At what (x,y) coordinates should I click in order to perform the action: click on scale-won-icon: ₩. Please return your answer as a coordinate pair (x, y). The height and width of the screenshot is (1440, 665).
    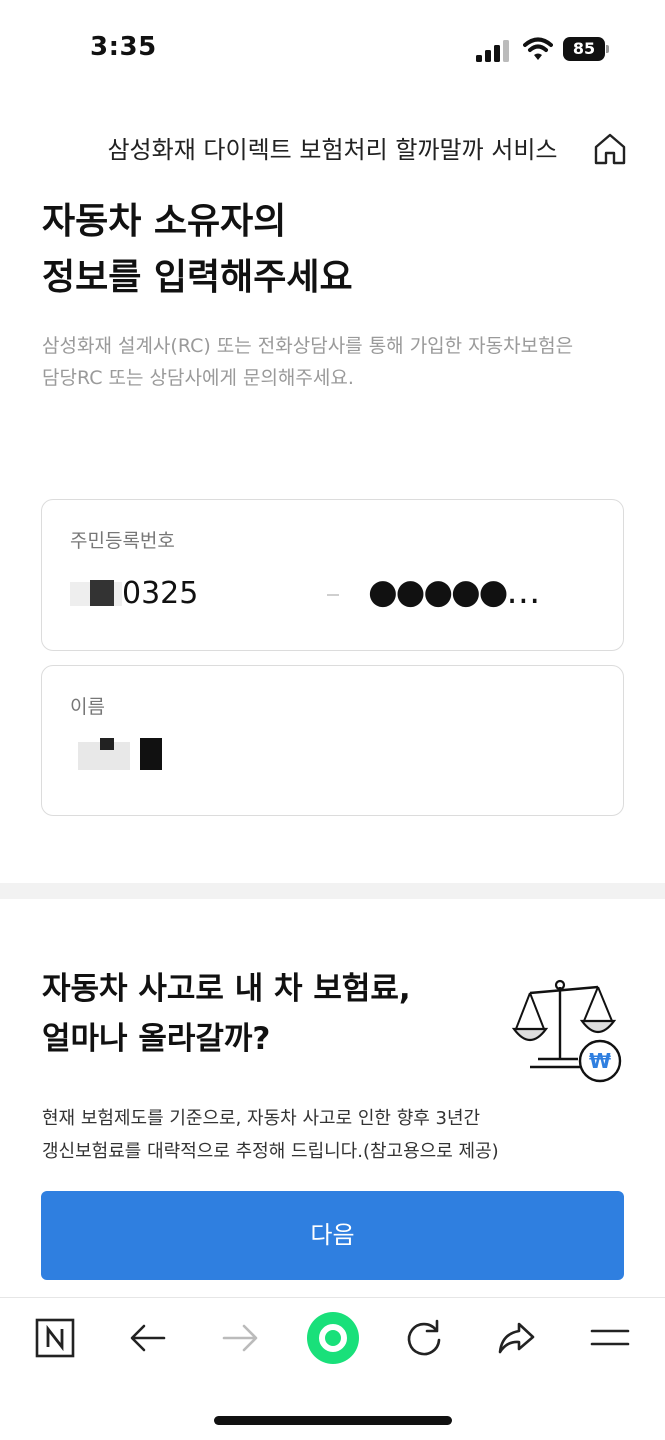
    Looking at the image, I should click on (566, 1031).